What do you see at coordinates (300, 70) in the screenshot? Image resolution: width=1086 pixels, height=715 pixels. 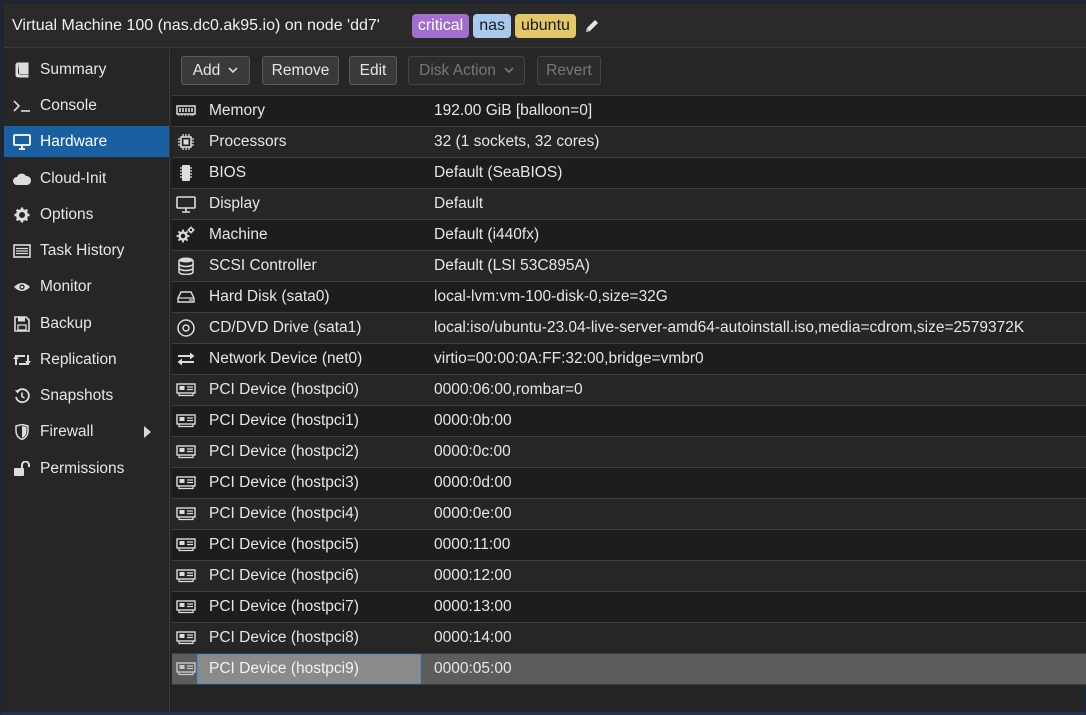 I see `remove-button: Remove` at bounding box center [300, 70].